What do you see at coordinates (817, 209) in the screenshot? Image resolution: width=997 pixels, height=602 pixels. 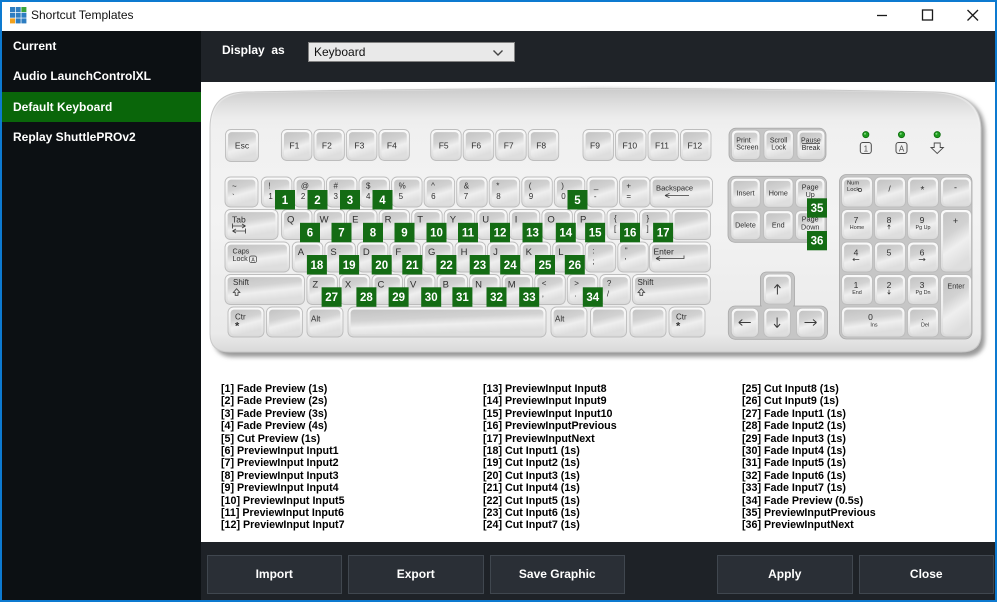 I see `svg-text: 35` at bounding box center [817, 209].